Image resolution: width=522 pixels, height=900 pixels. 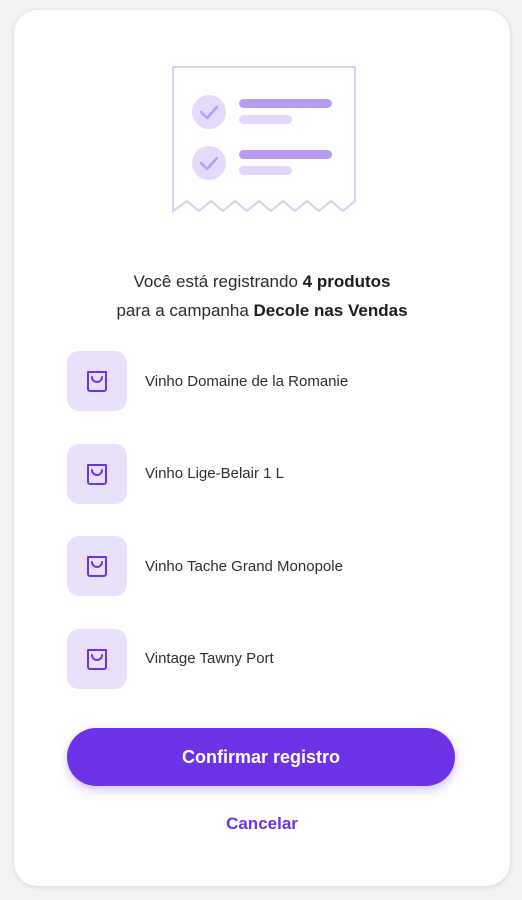 What do you see at coordinates (264, 139) in the screenshot?
I see `receipt-illustration-icon` at bounding box center [264, 139].